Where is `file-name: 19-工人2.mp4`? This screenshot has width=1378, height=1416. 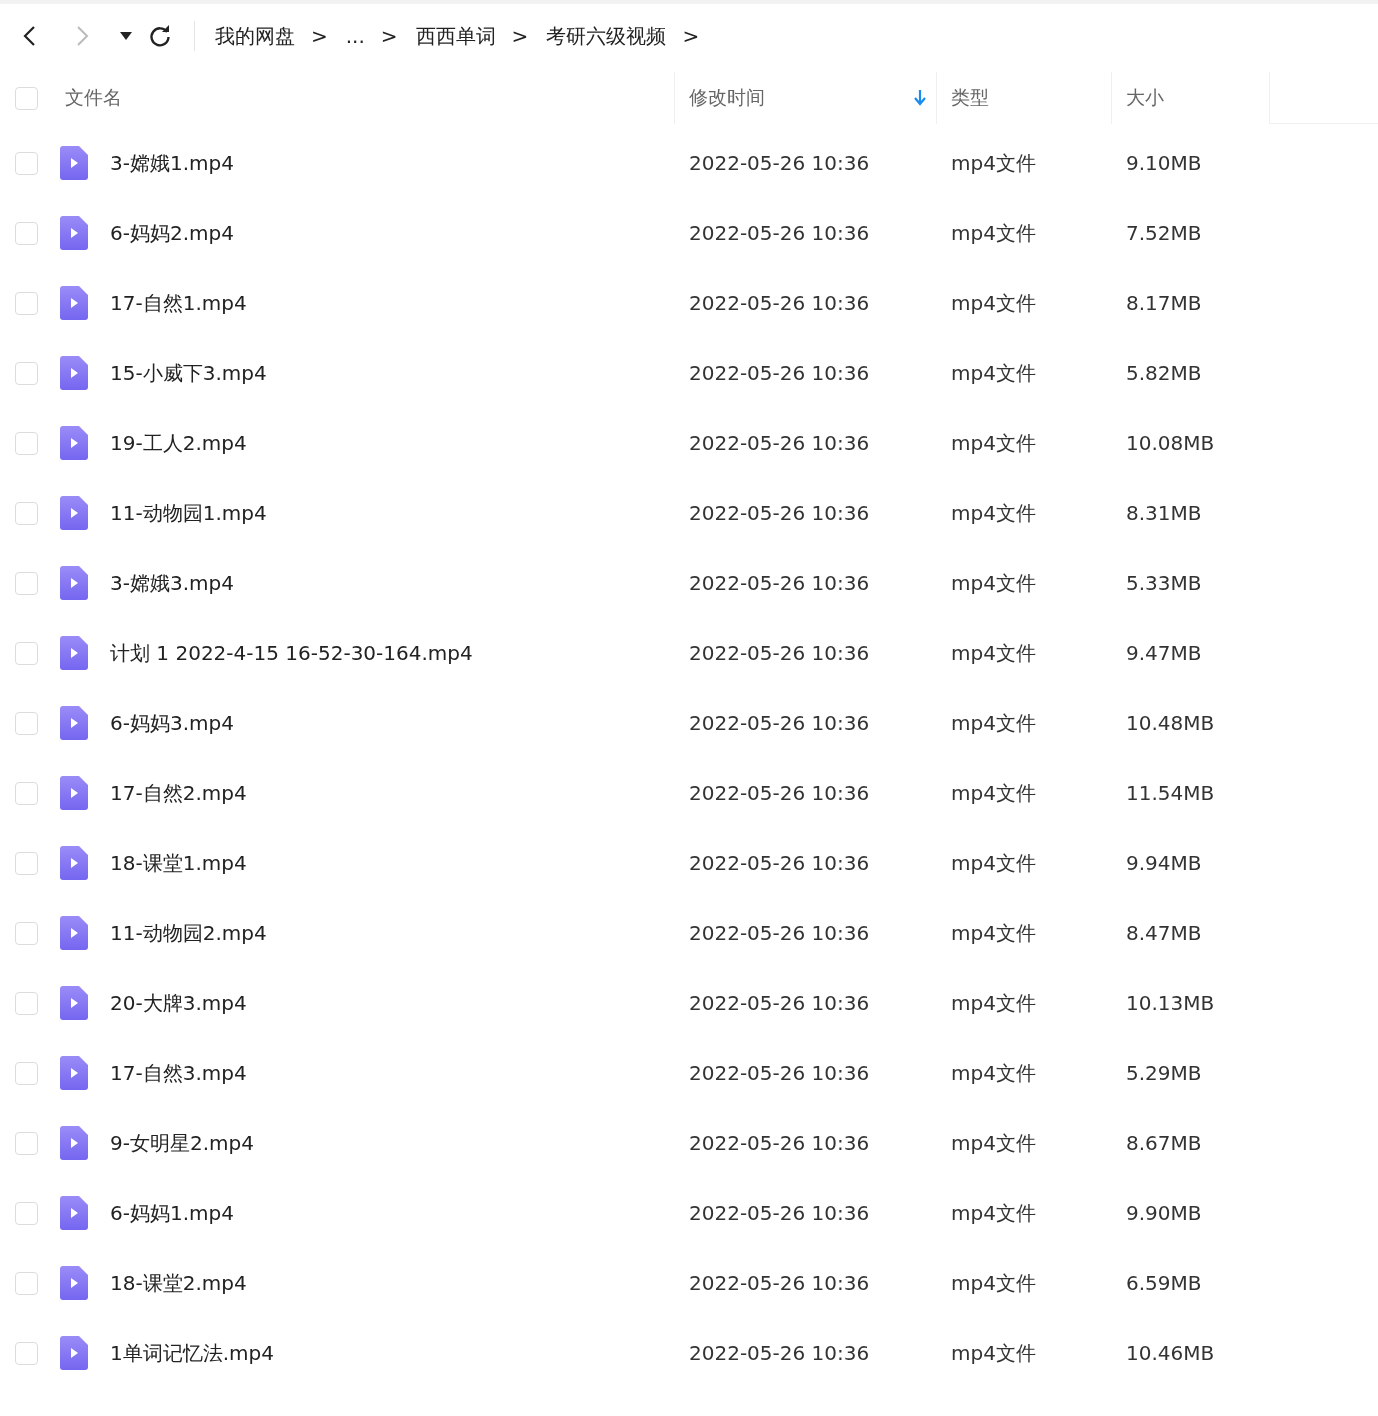 file-name: 19-工人2.mp4 is located at coordinates (178, 443).